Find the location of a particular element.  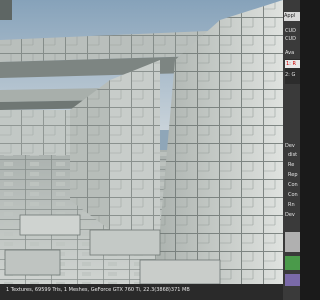

device-field: Rep is located at coordinates (293, 175).